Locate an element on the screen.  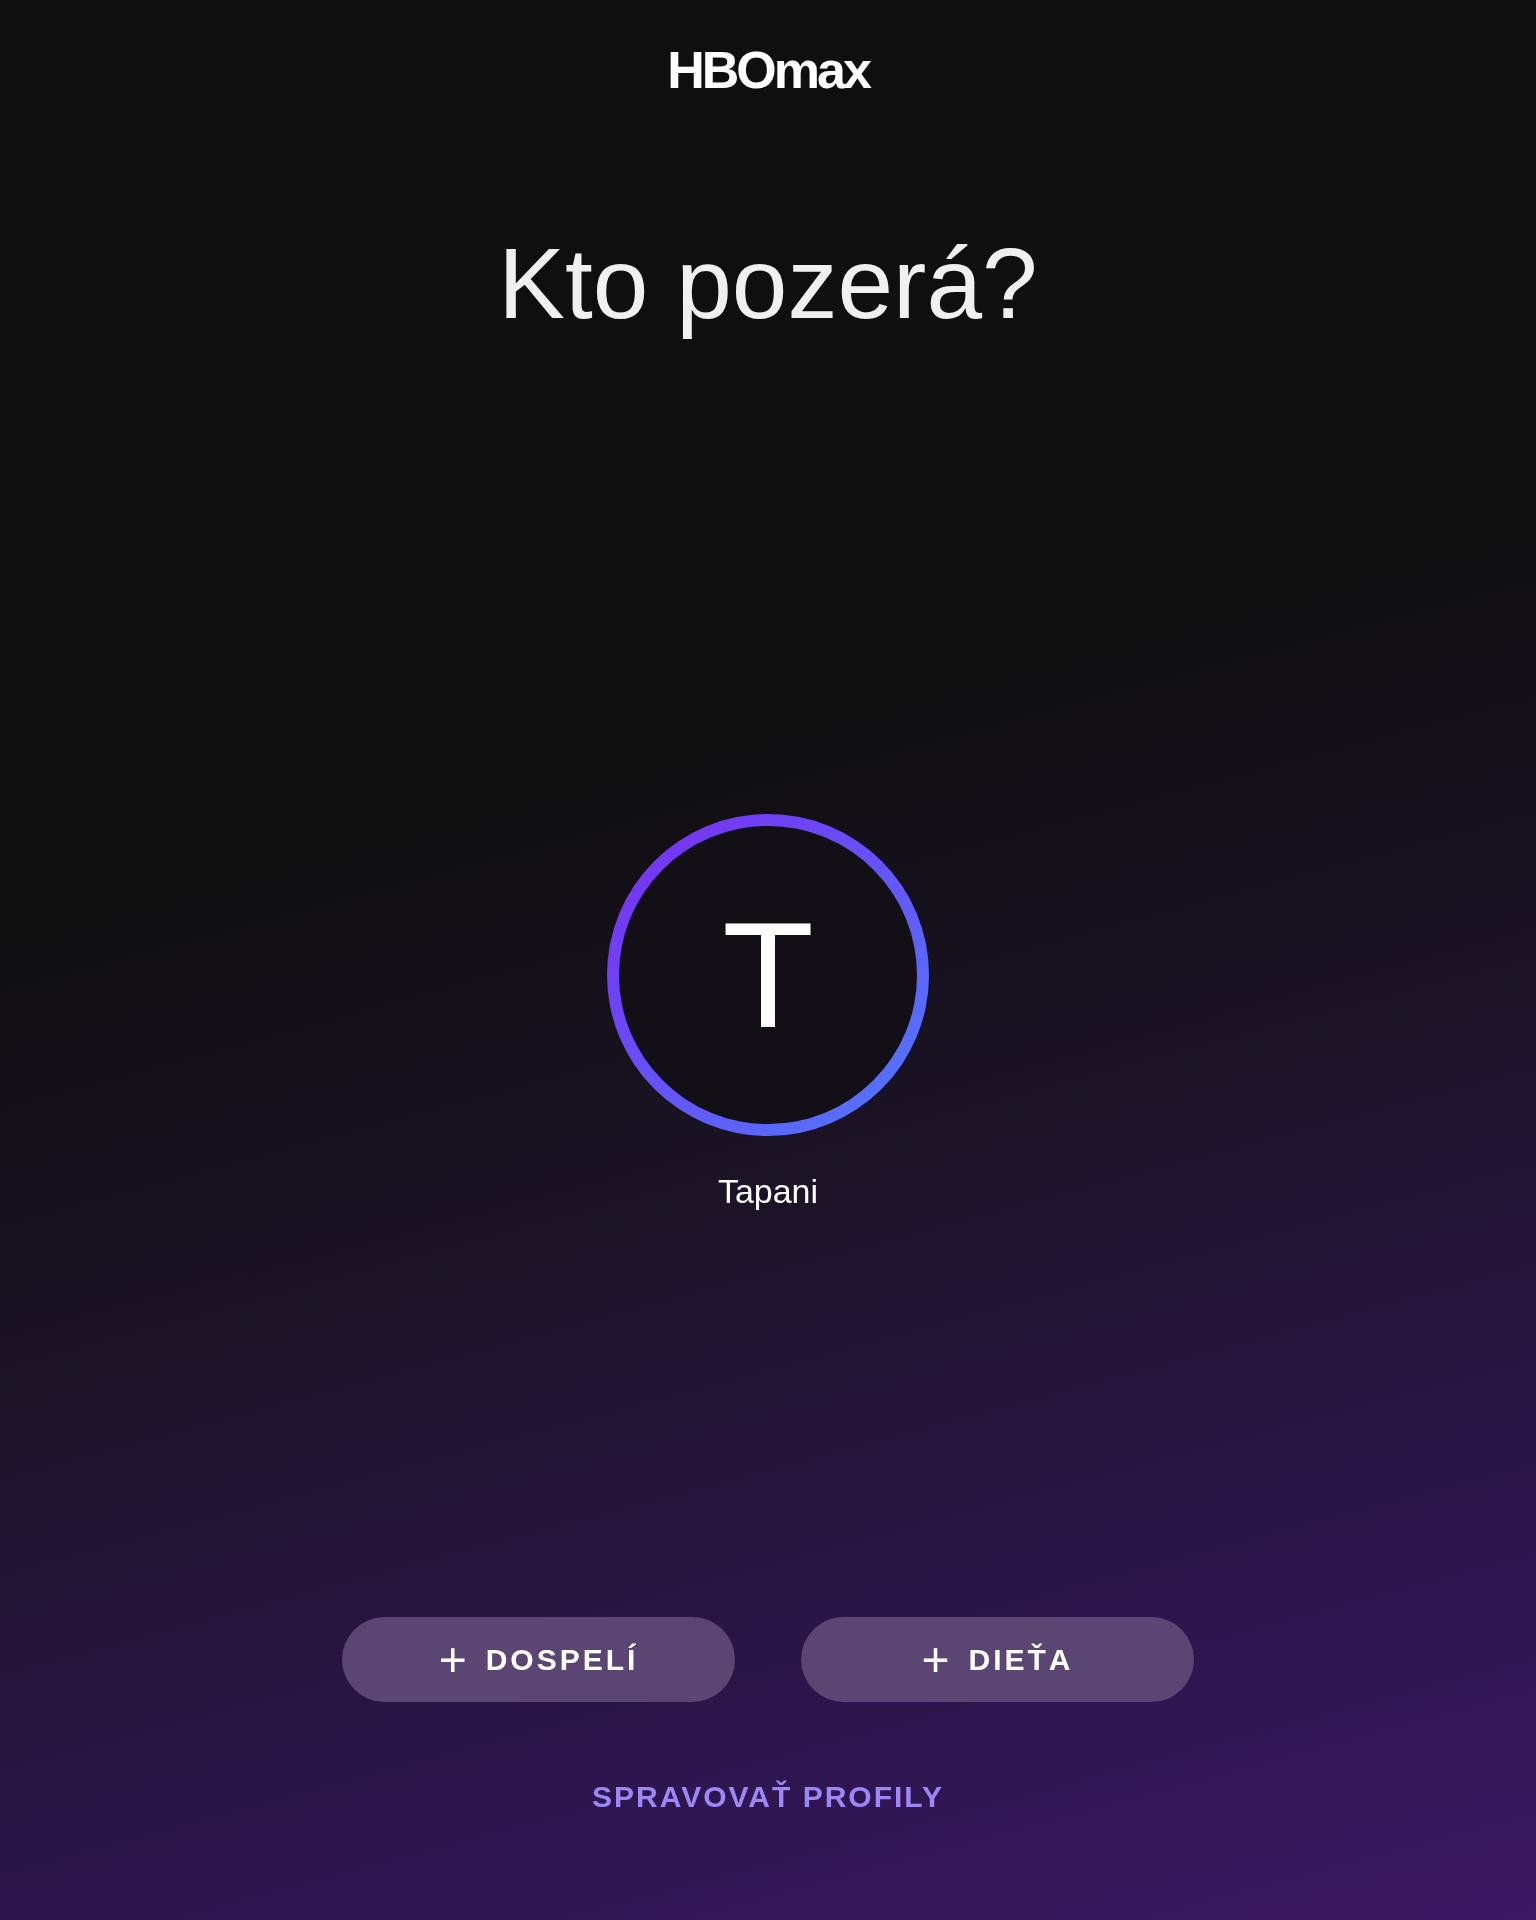
add-profile-button: + DIEŤA is located at coordinates (997, 1659).